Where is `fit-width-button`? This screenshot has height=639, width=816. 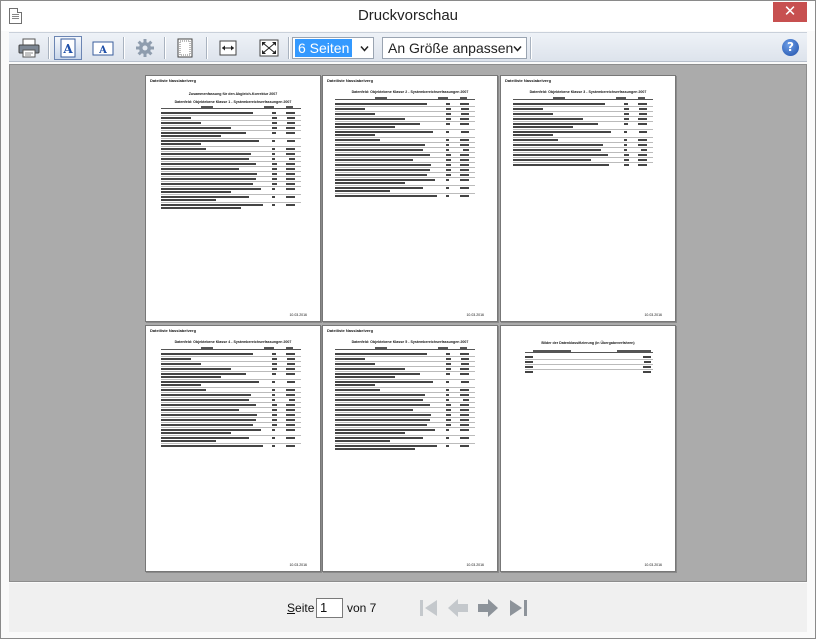
fit-width-button is located at coordinates (228, 48).